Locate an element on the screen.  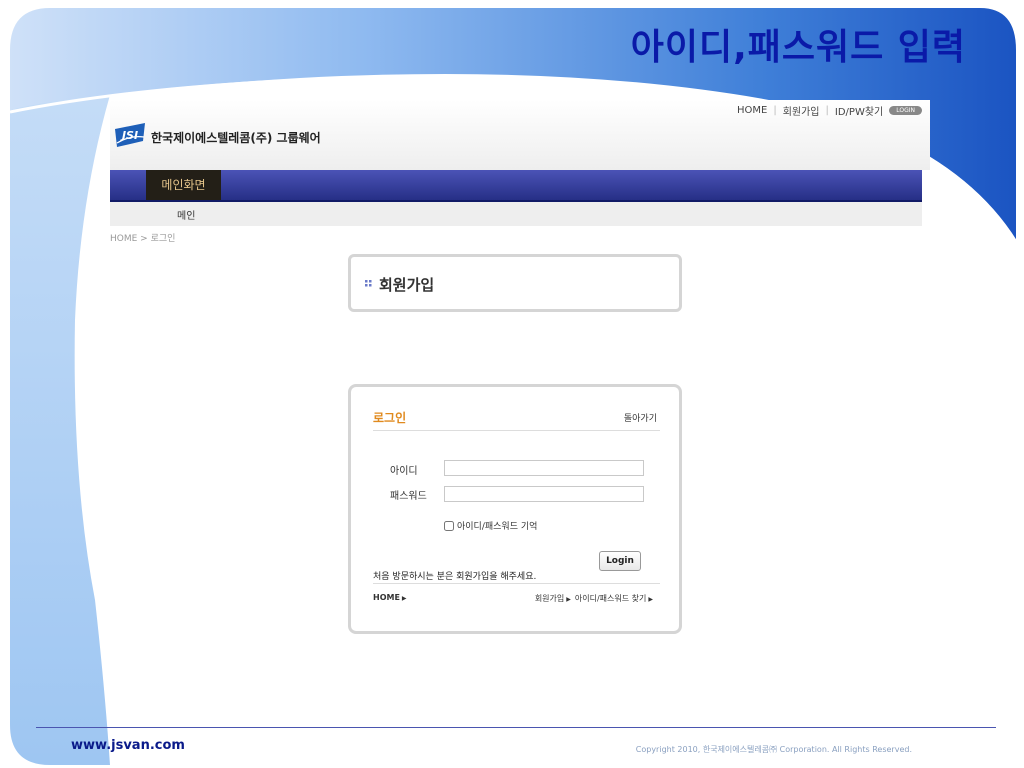
slide-title: 아이디,패스워드 입력 is located at coordinates (798, 47).